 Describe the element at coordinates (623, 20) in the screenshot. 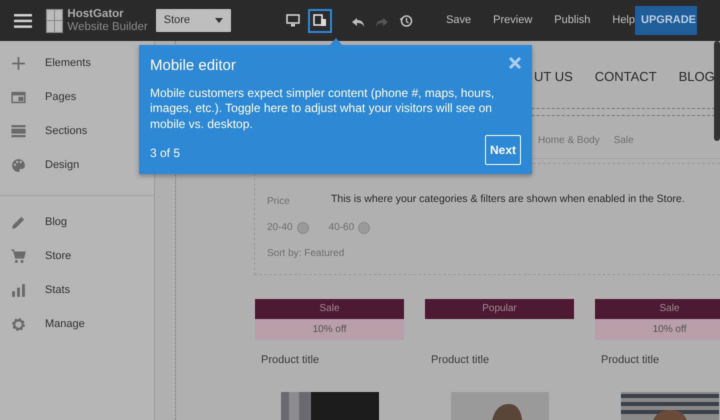

I see `help-button: Help` at that location.